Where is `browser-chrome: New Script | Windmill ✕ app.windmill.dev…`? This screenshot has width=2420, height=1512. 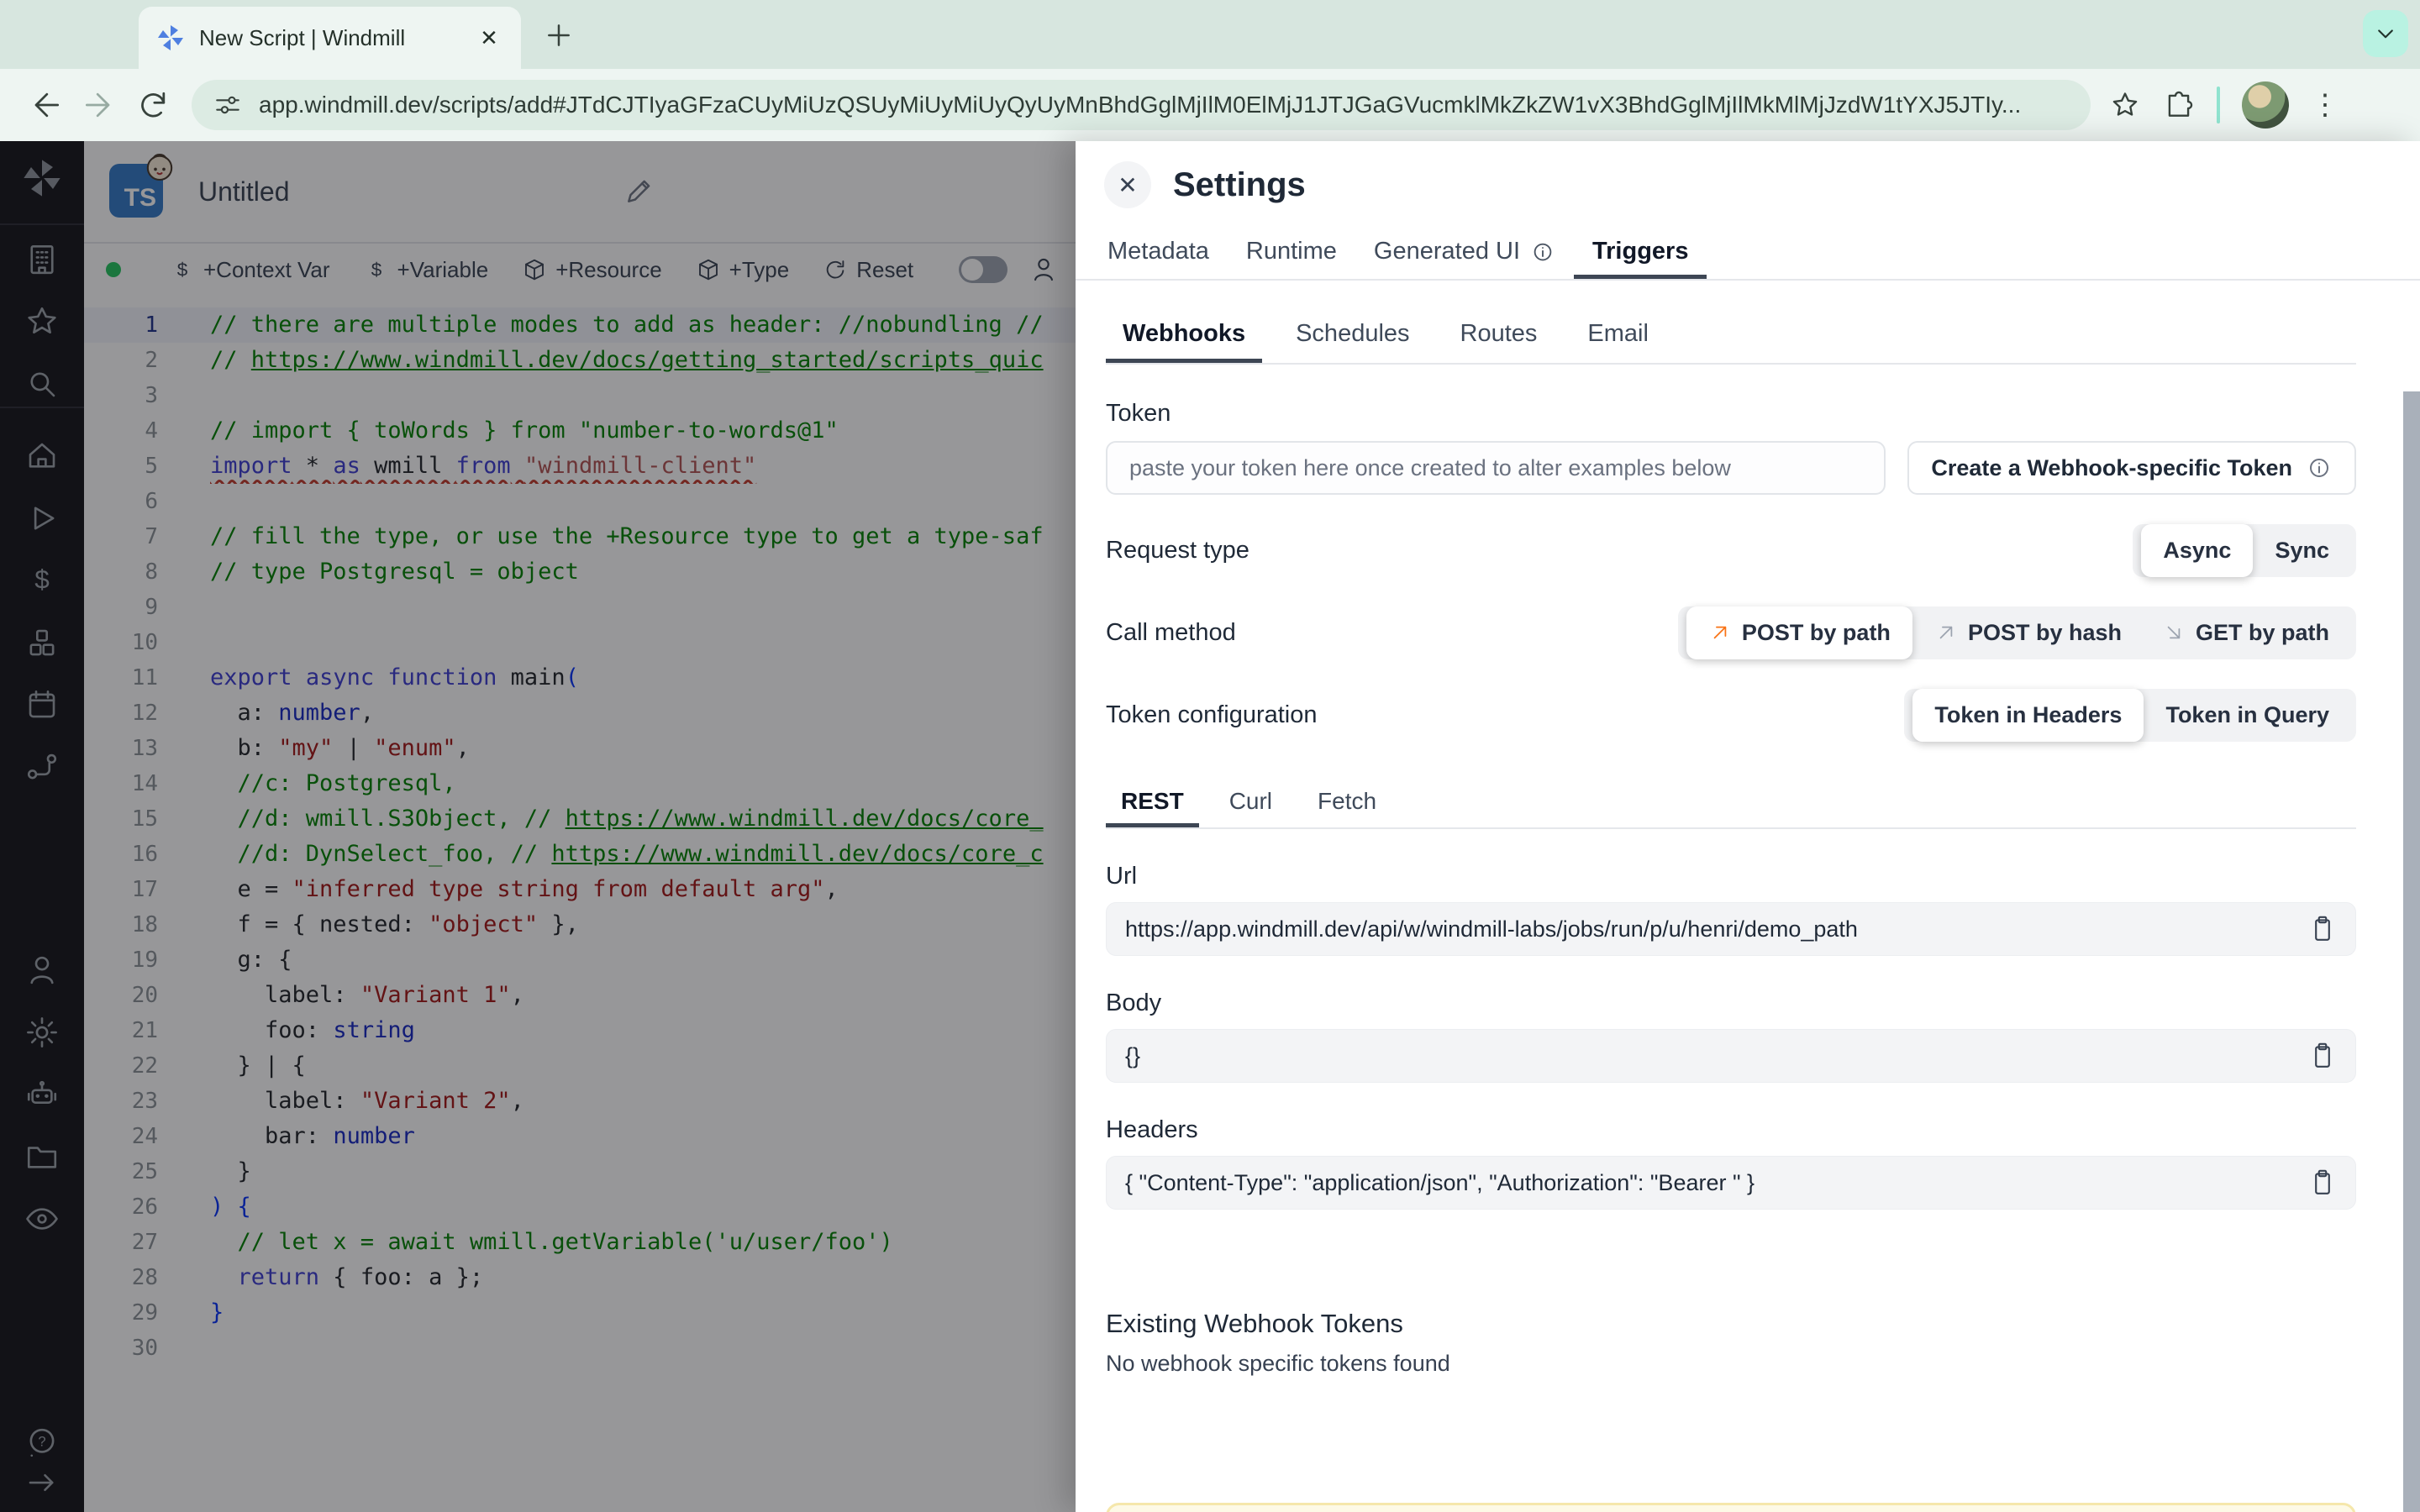
browser-chrome: New Script | Windmill ✕ app.windmill.dev… is located at coordinates (1210, 70).